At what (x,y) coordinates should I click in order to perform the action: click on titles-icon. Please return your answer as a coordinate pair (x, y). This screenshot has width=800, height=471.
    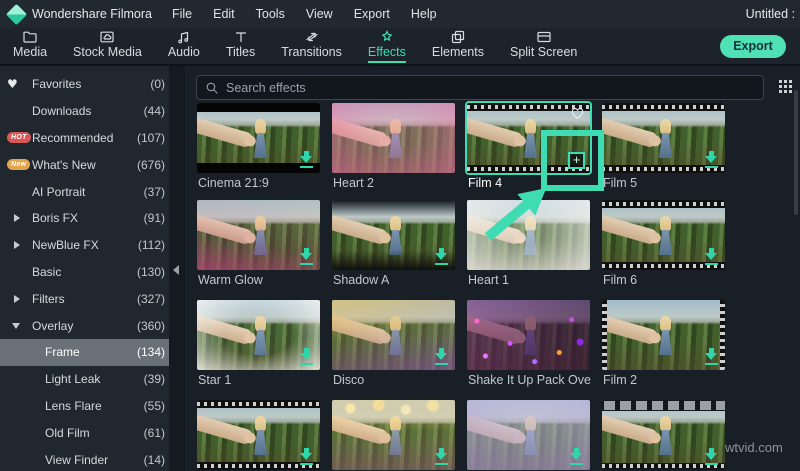
    Looking at the image, I should click on (240, 37).